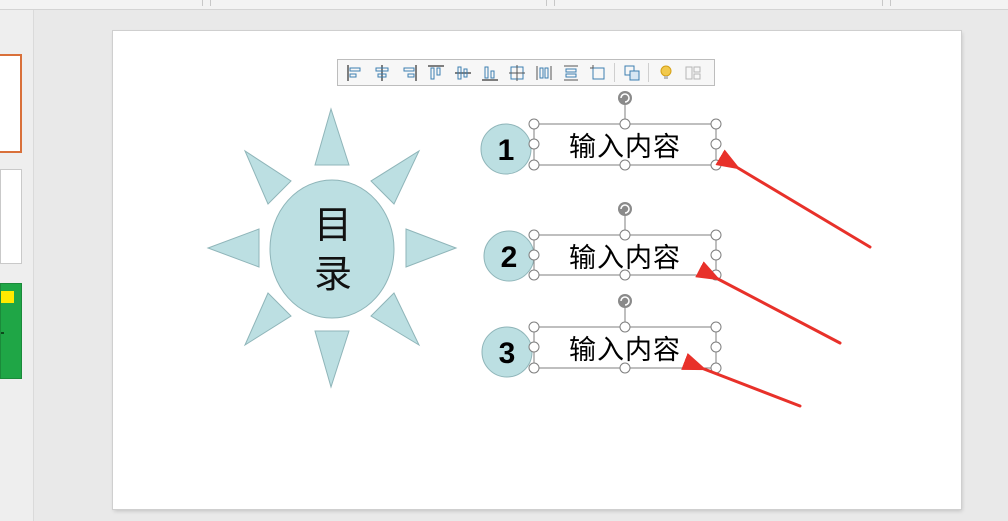 This screenshot has height=521, width=1008. Describe the element at coordinates (333, 274) in the screenshot. I see `title-char-2: 录` at that location.